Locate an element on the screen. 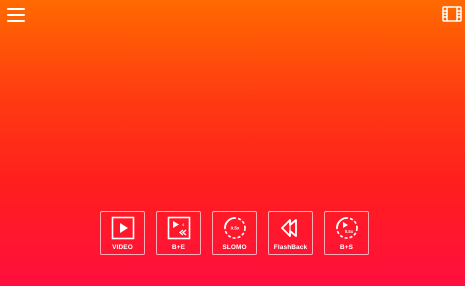 The image size is (465, 286). mode-video-button: VIDEO is located at coordinates (122, 233).